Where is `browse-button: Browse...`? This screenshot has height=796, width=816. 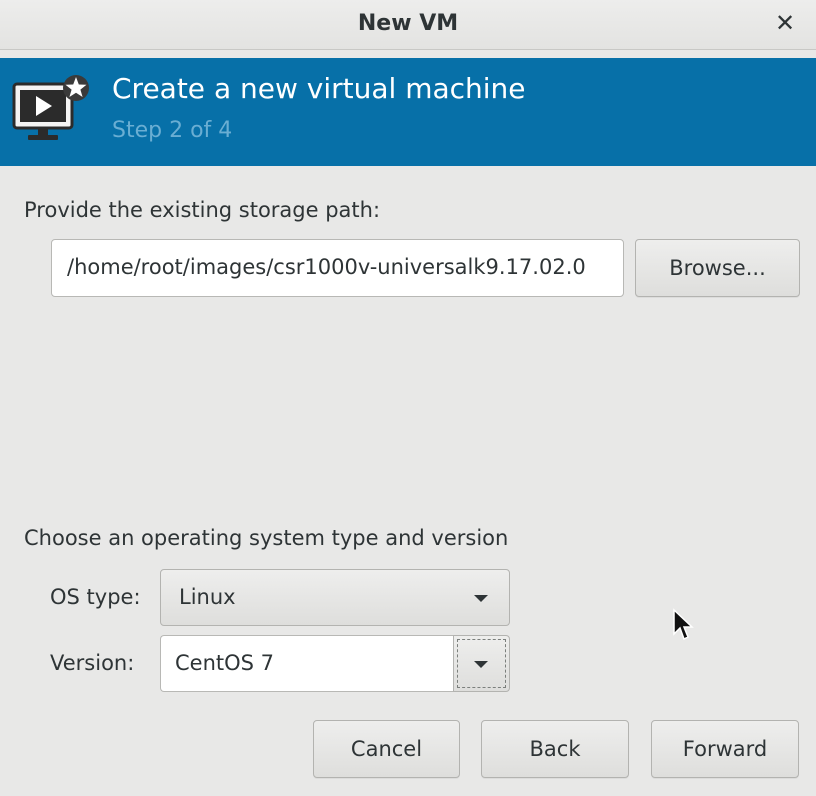
browse-button: Browse... is located at coordinates (717, 268).